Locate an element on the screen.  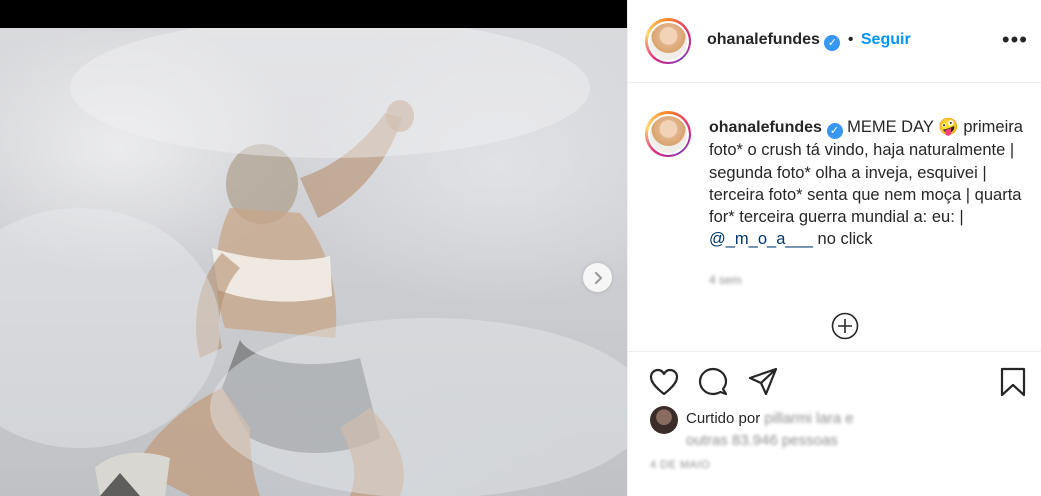
author-avatar-image is located at coordinates (668, 41).